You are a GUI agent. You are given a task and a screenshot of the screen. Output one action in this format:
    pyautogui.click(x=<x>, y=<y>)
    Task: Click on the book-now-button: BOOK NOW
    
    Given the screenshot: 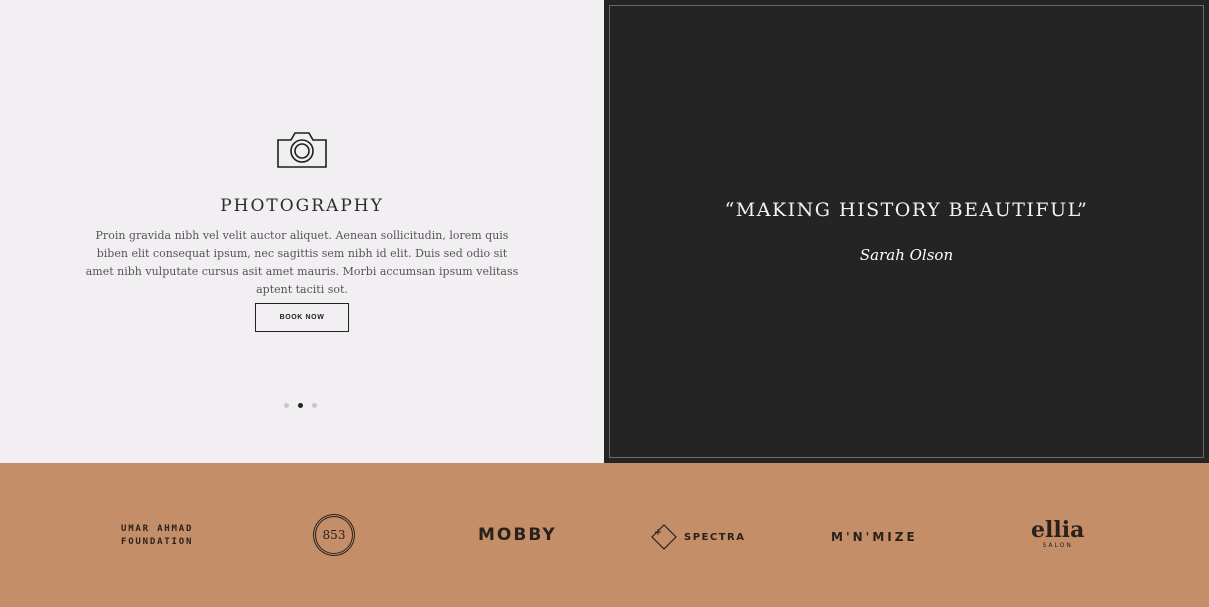 What is the action you would take?
    pyautogui.click(x=302, y=317)
    